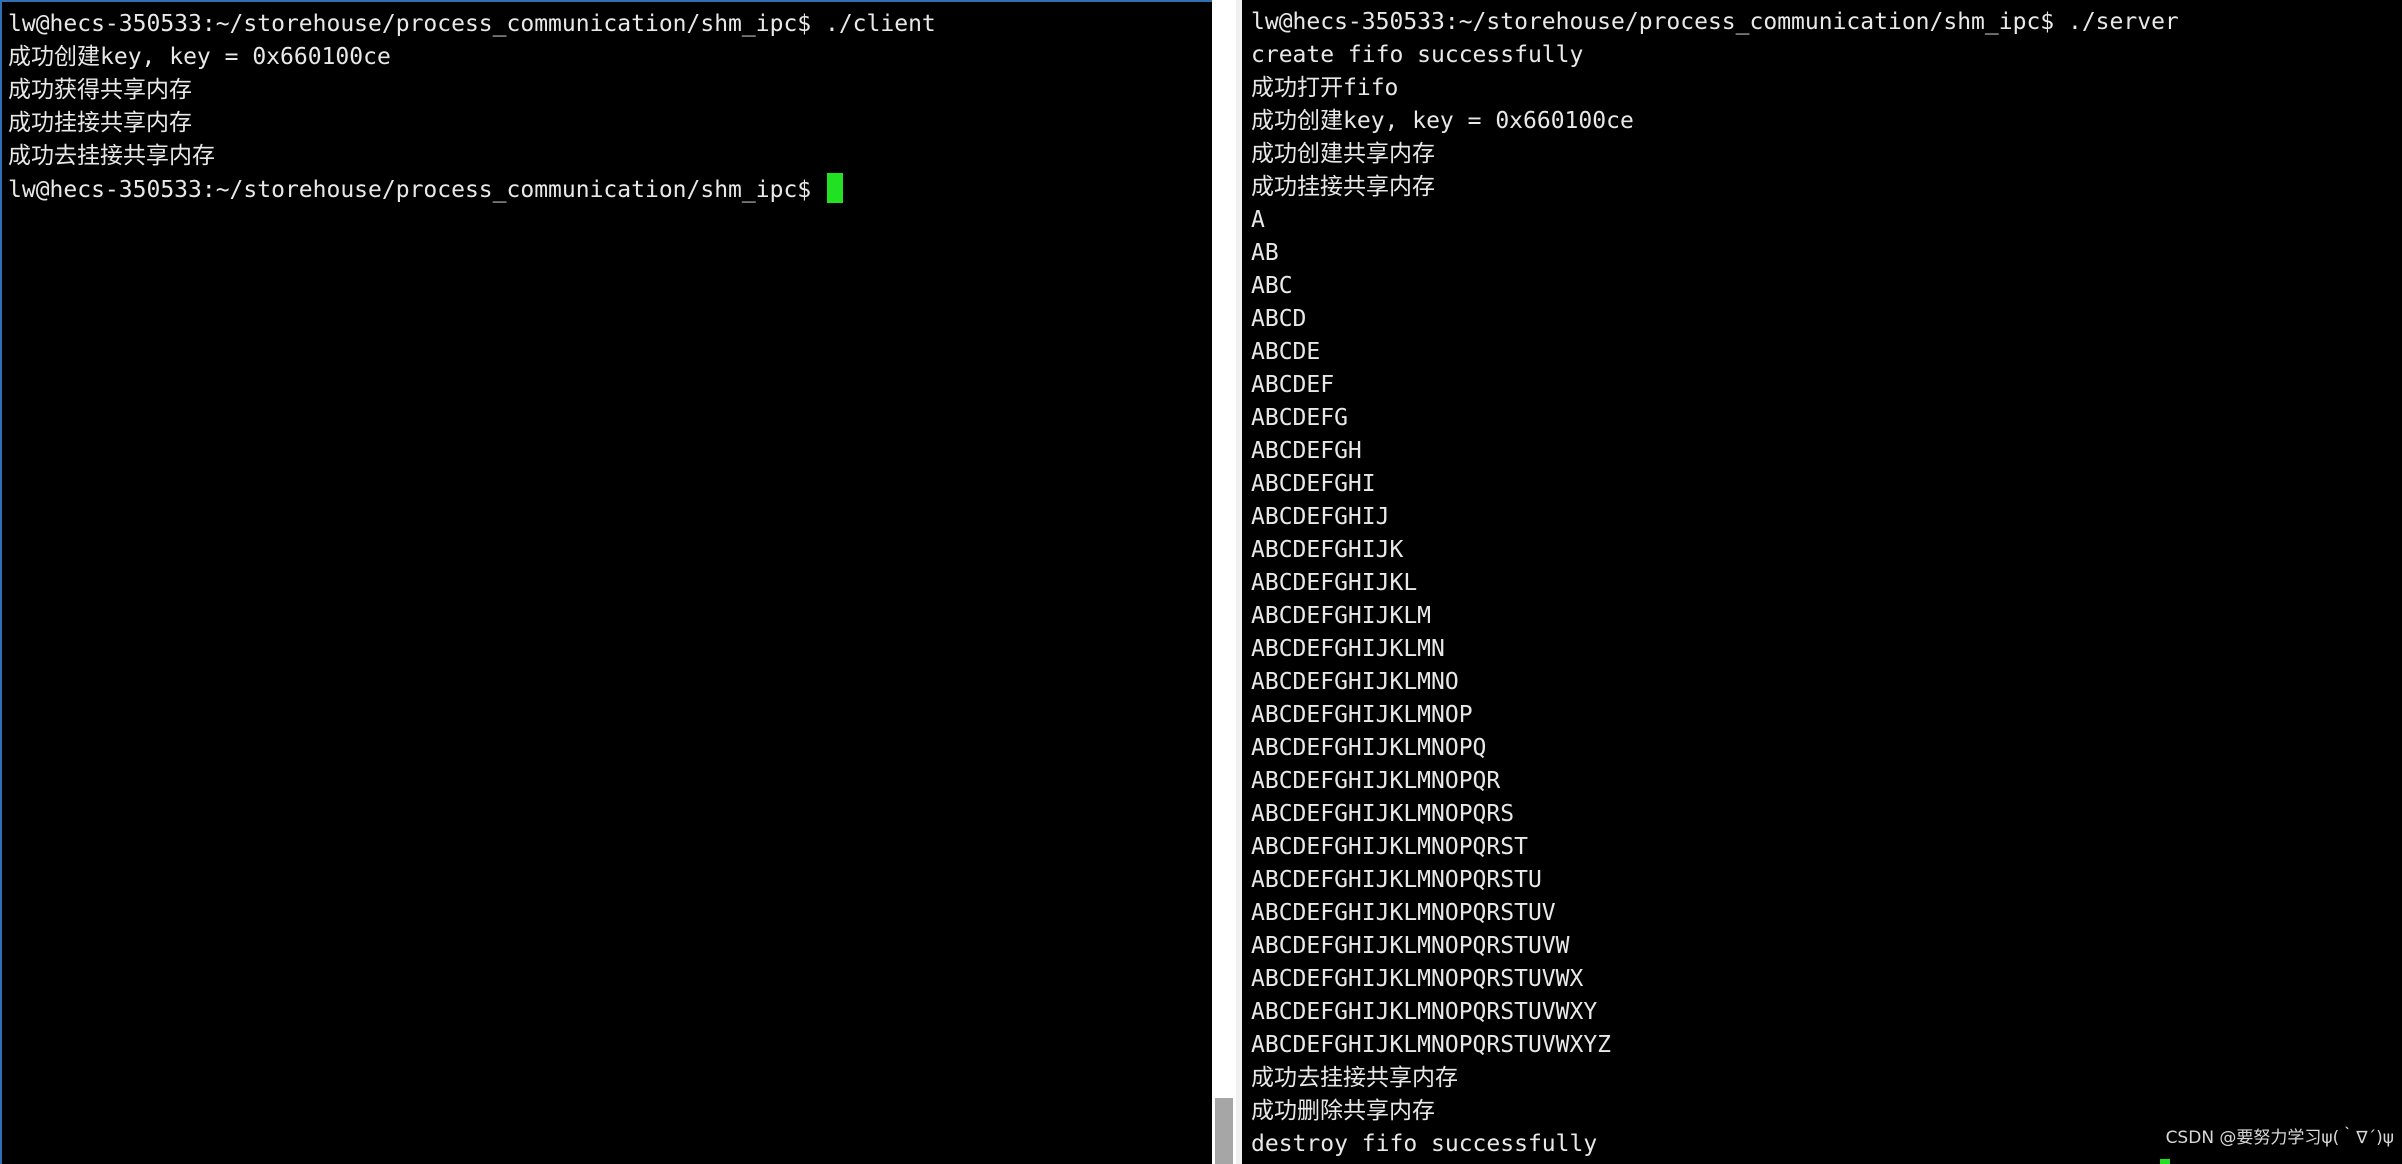 Image resolution: width=2402 pixels, height=1164 pixels. I want to click on terminal-line: ABCDEFGHIJKLMNOPQR, so click(1376, 781).